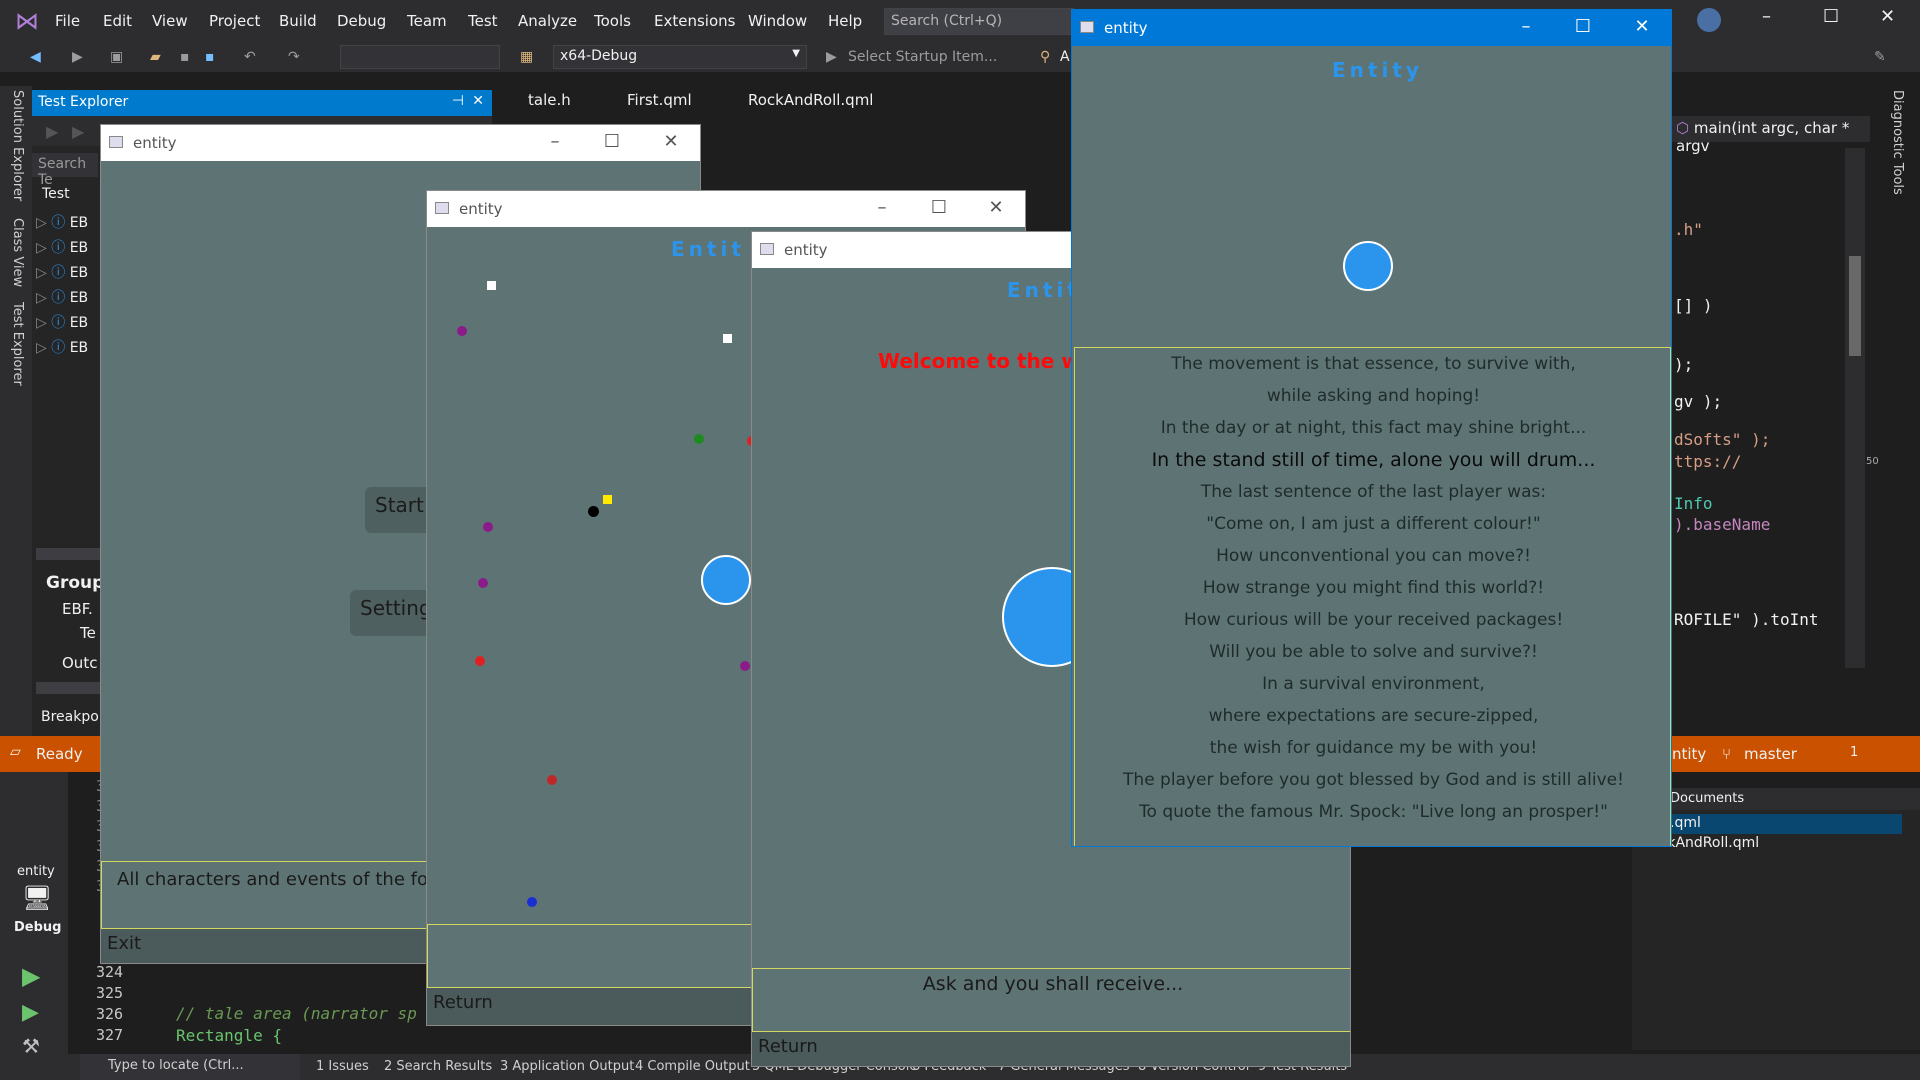 The height and width of the screenshot is (1080, 1920). Describe the element at coordinates (986, 361) in the screenshot. I see `welcome-text: Welcome to the wo` at that location.